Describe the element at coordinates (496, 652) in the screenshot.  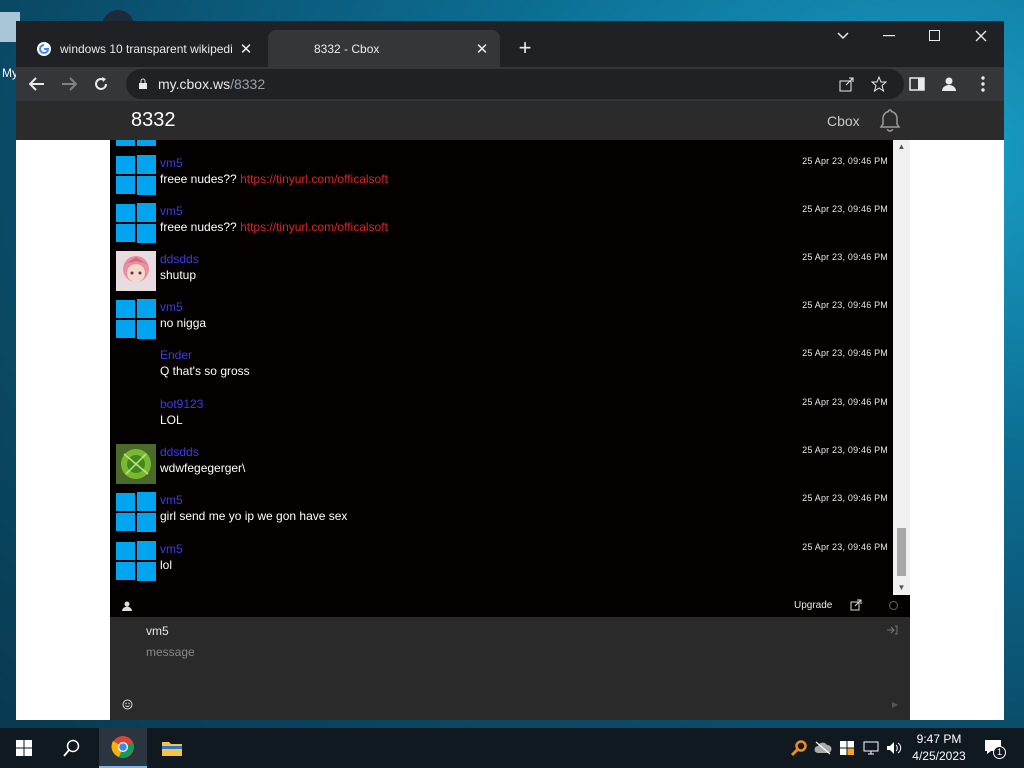
I see `message-input` at that location.